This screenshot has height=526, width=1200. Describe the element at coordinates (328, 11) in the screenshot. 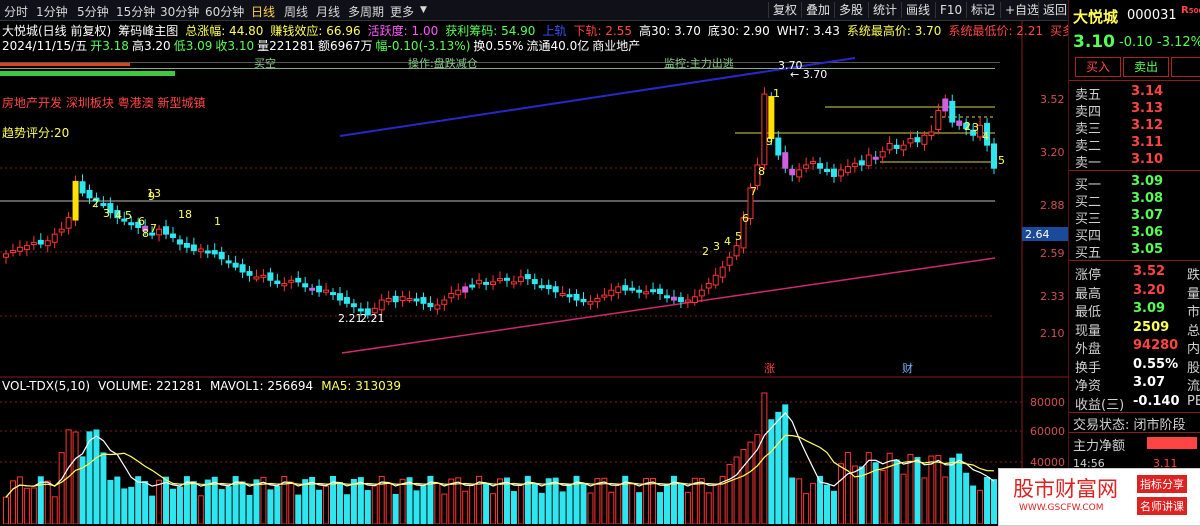

I see `timeframe-tab: 月线` at that location.